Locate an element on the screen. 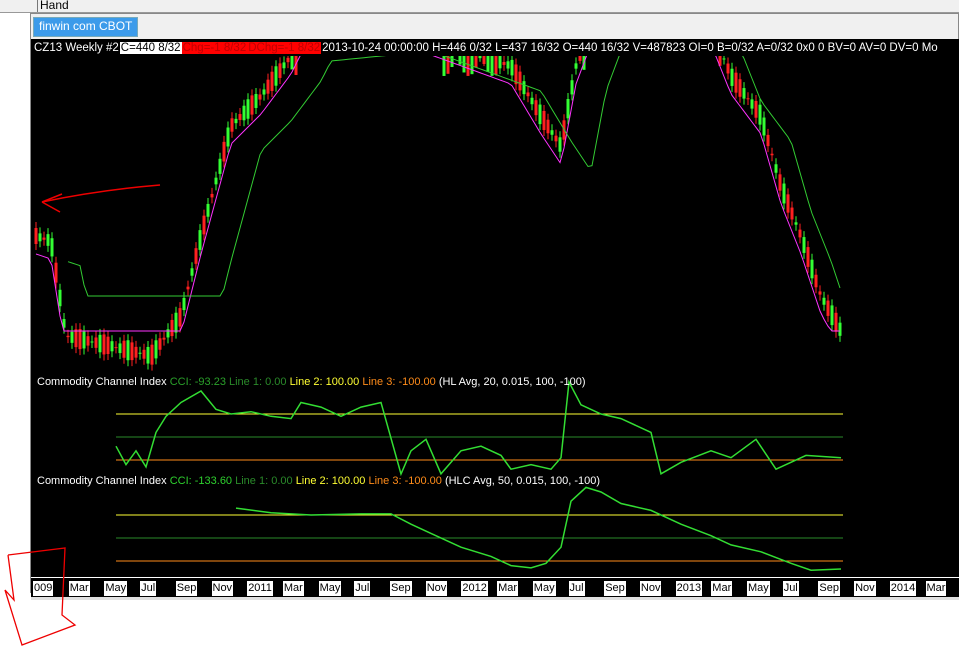  cci2-series is located at coordinates (538, 528).